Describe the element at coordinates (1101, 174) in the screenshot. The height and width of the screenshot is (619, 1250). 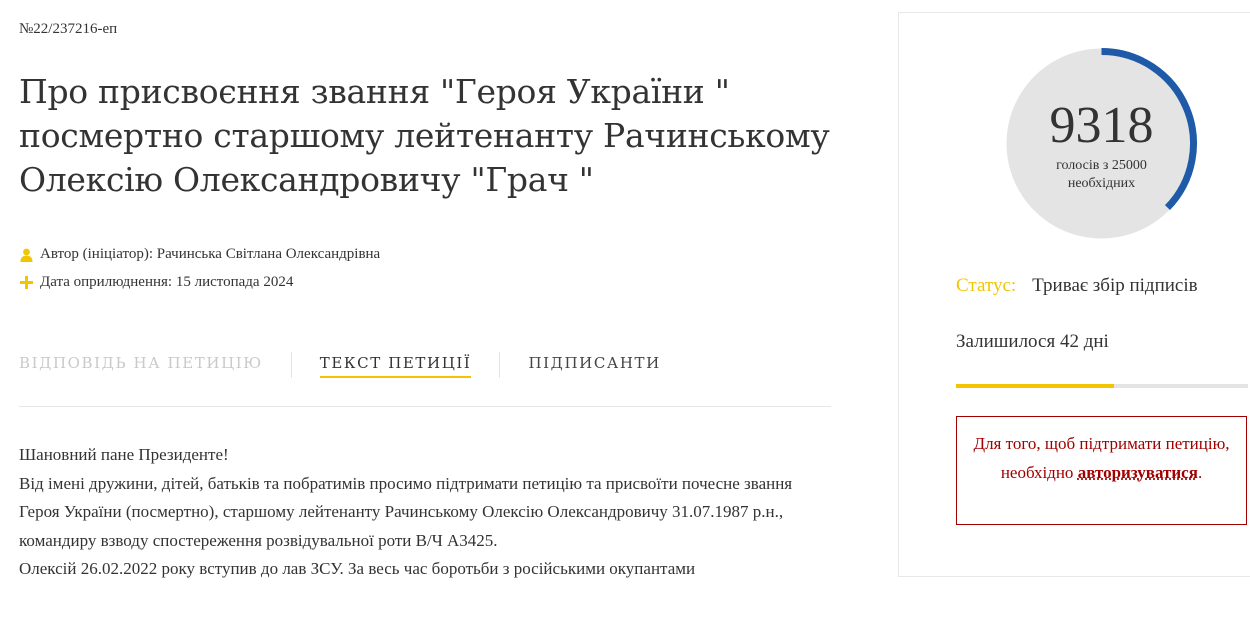
I see `vote-caption: голосів з 25000 необхідних` at that location.